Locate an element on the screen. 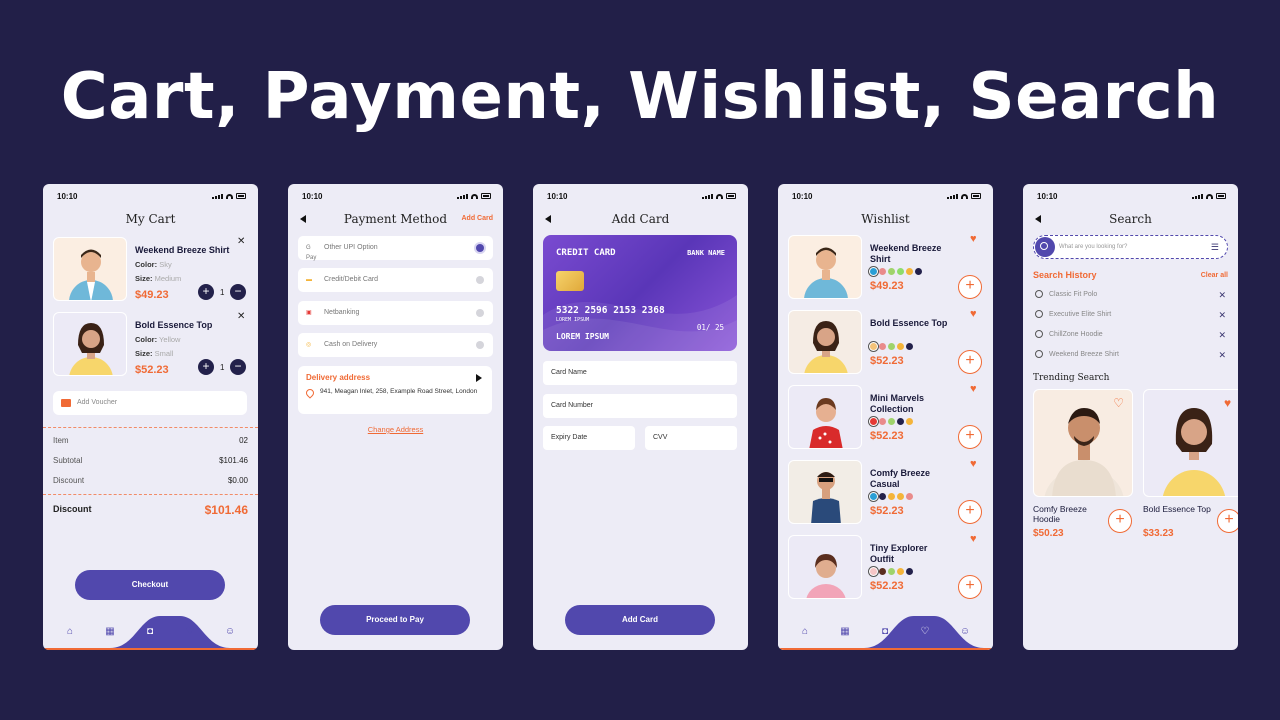 This screenshot has width=1280, height=720. chevron-right-icon is located at coordinates (479, 378).